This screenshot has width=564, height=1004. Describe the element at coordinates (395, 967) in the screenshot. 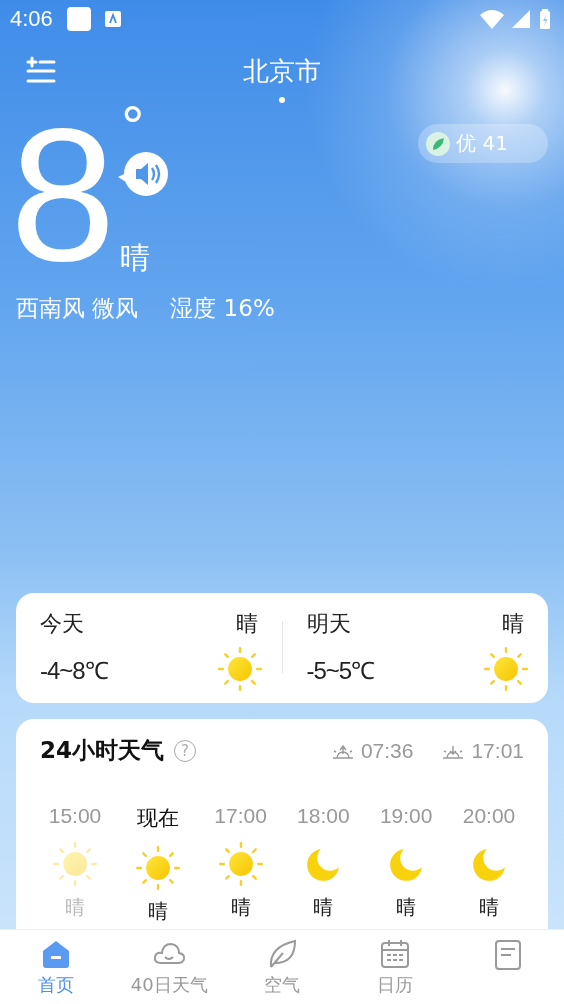

I see `nav-tab: 日历` at that location.